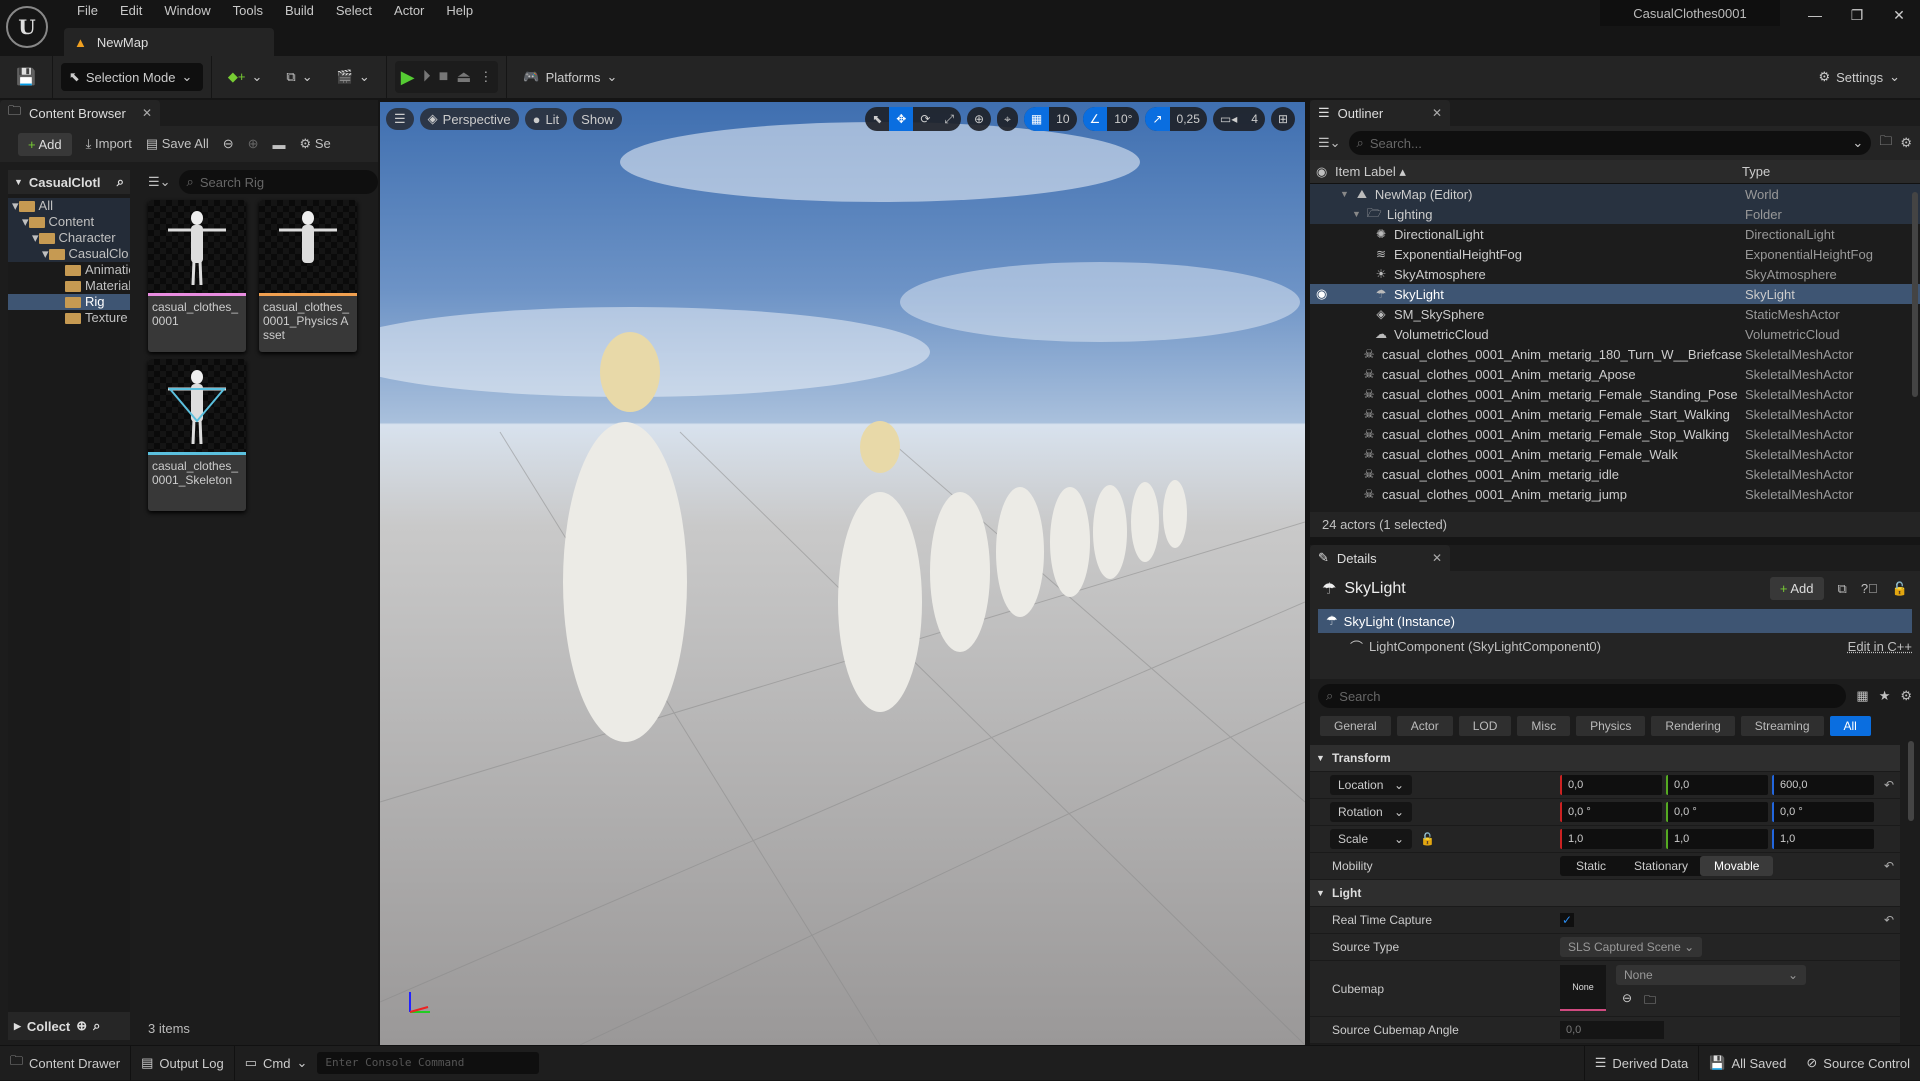 The width and height of the screenshot is (1920, 1081). I want to click on menu-file: File, so click(87, 10).